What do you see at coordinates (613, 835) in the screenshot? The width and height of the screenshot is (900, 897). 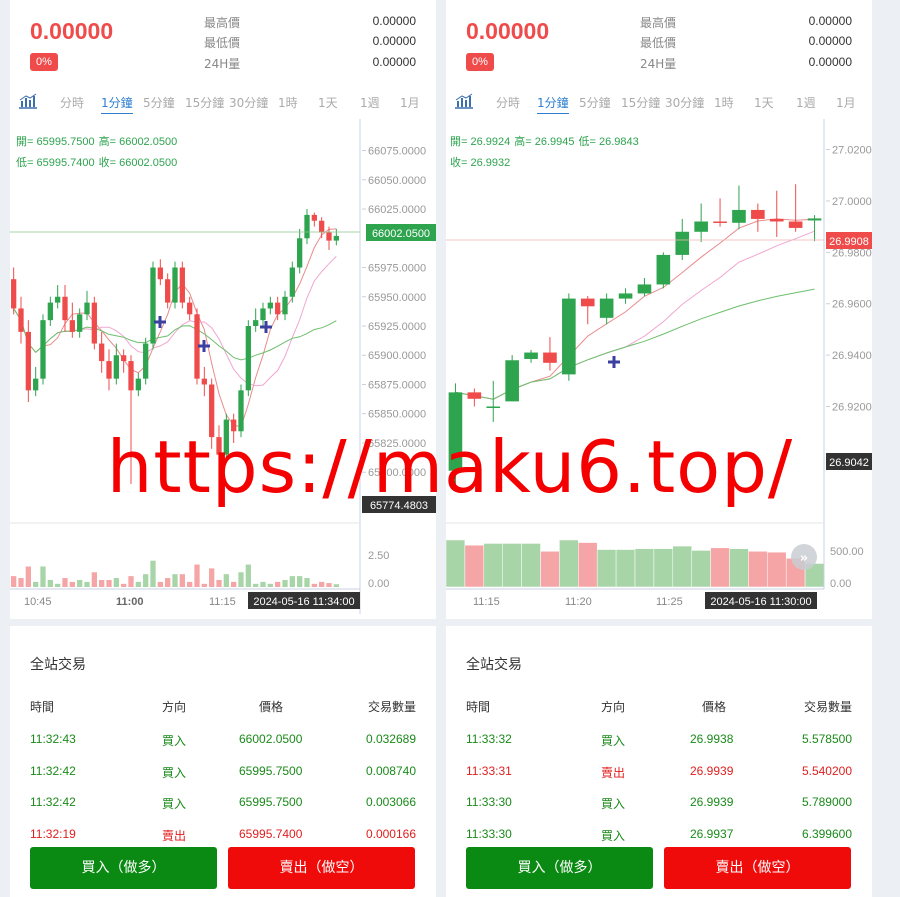 I see `trade-side: 買入` at bounding box center [613, 835].